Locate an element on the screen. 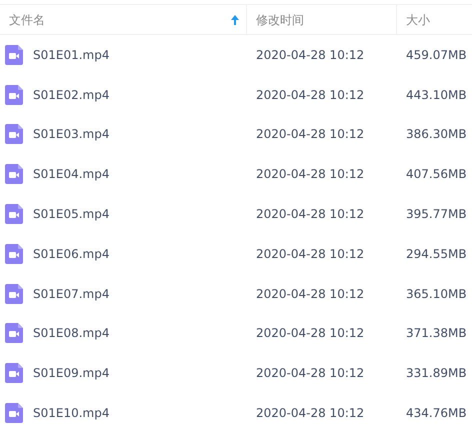 This screenshot has width=472, height=435. file-size: 407.56MB is located at coordinates (436, 174).